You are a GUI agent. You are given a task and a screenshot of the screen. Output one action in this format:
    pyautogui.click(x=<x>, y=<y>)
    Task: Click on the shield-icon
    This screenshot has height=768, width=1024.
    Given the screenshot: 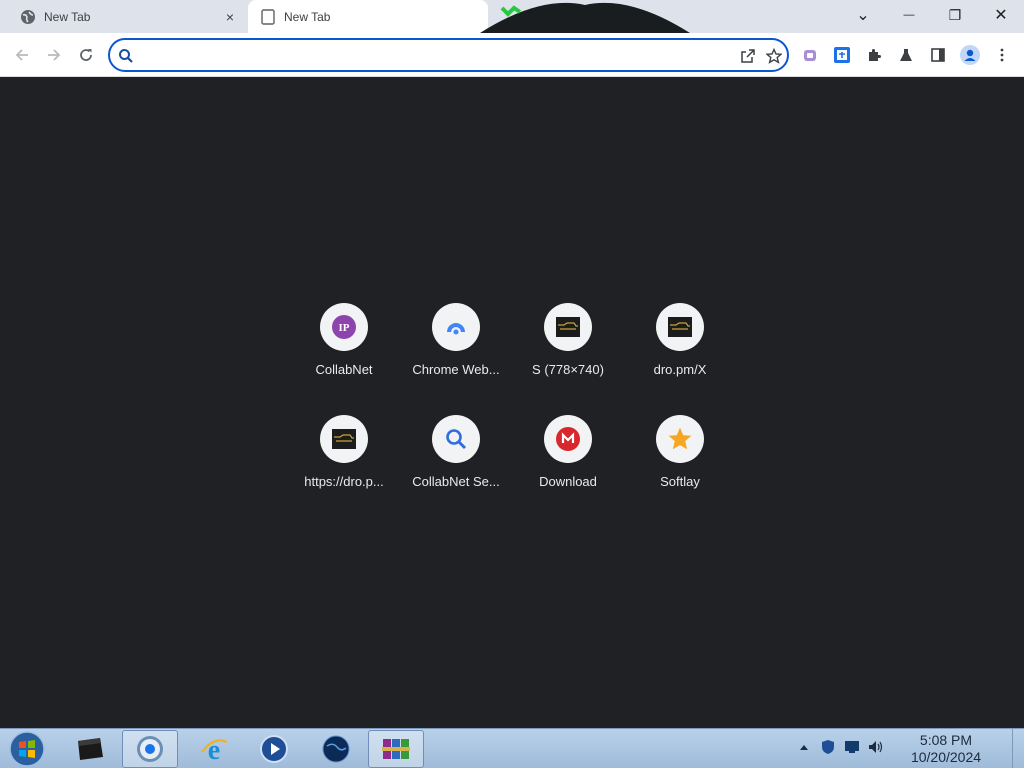 What is the action you would take?
    pyautogui.click(x=828, y=747)
    